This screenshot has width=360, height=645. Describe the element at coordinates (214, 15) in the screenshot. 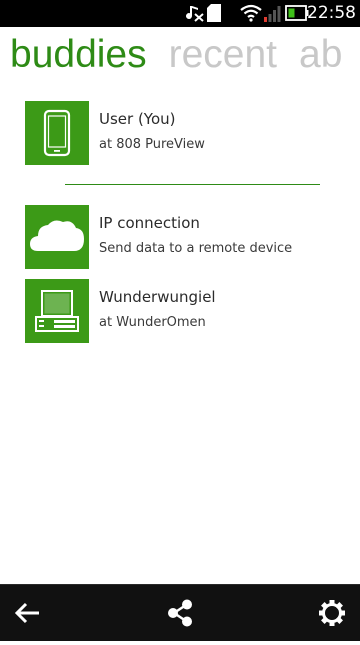

I see `sd-card-icon` at that location.